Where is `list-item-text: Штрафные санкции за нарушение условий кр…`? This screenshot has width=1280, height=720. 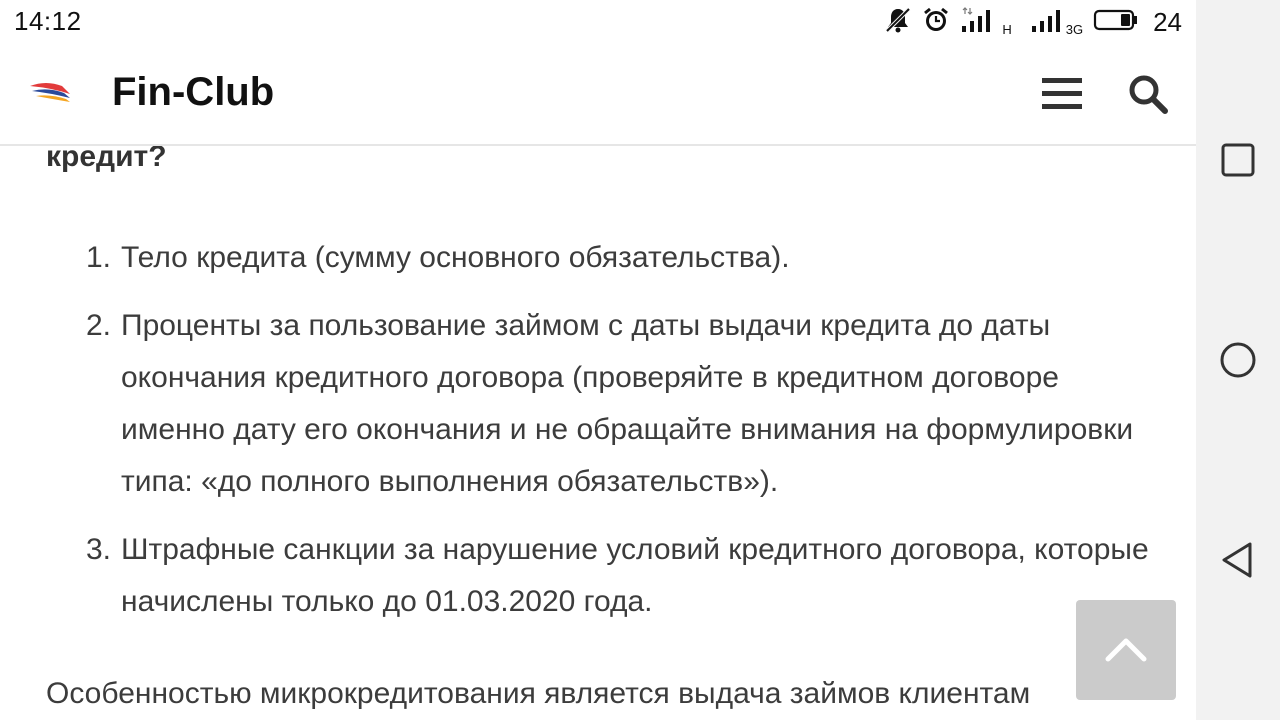 list-item-text: Штрафные санкции за нарушение условий кр… is located at coordinates (635, 575).